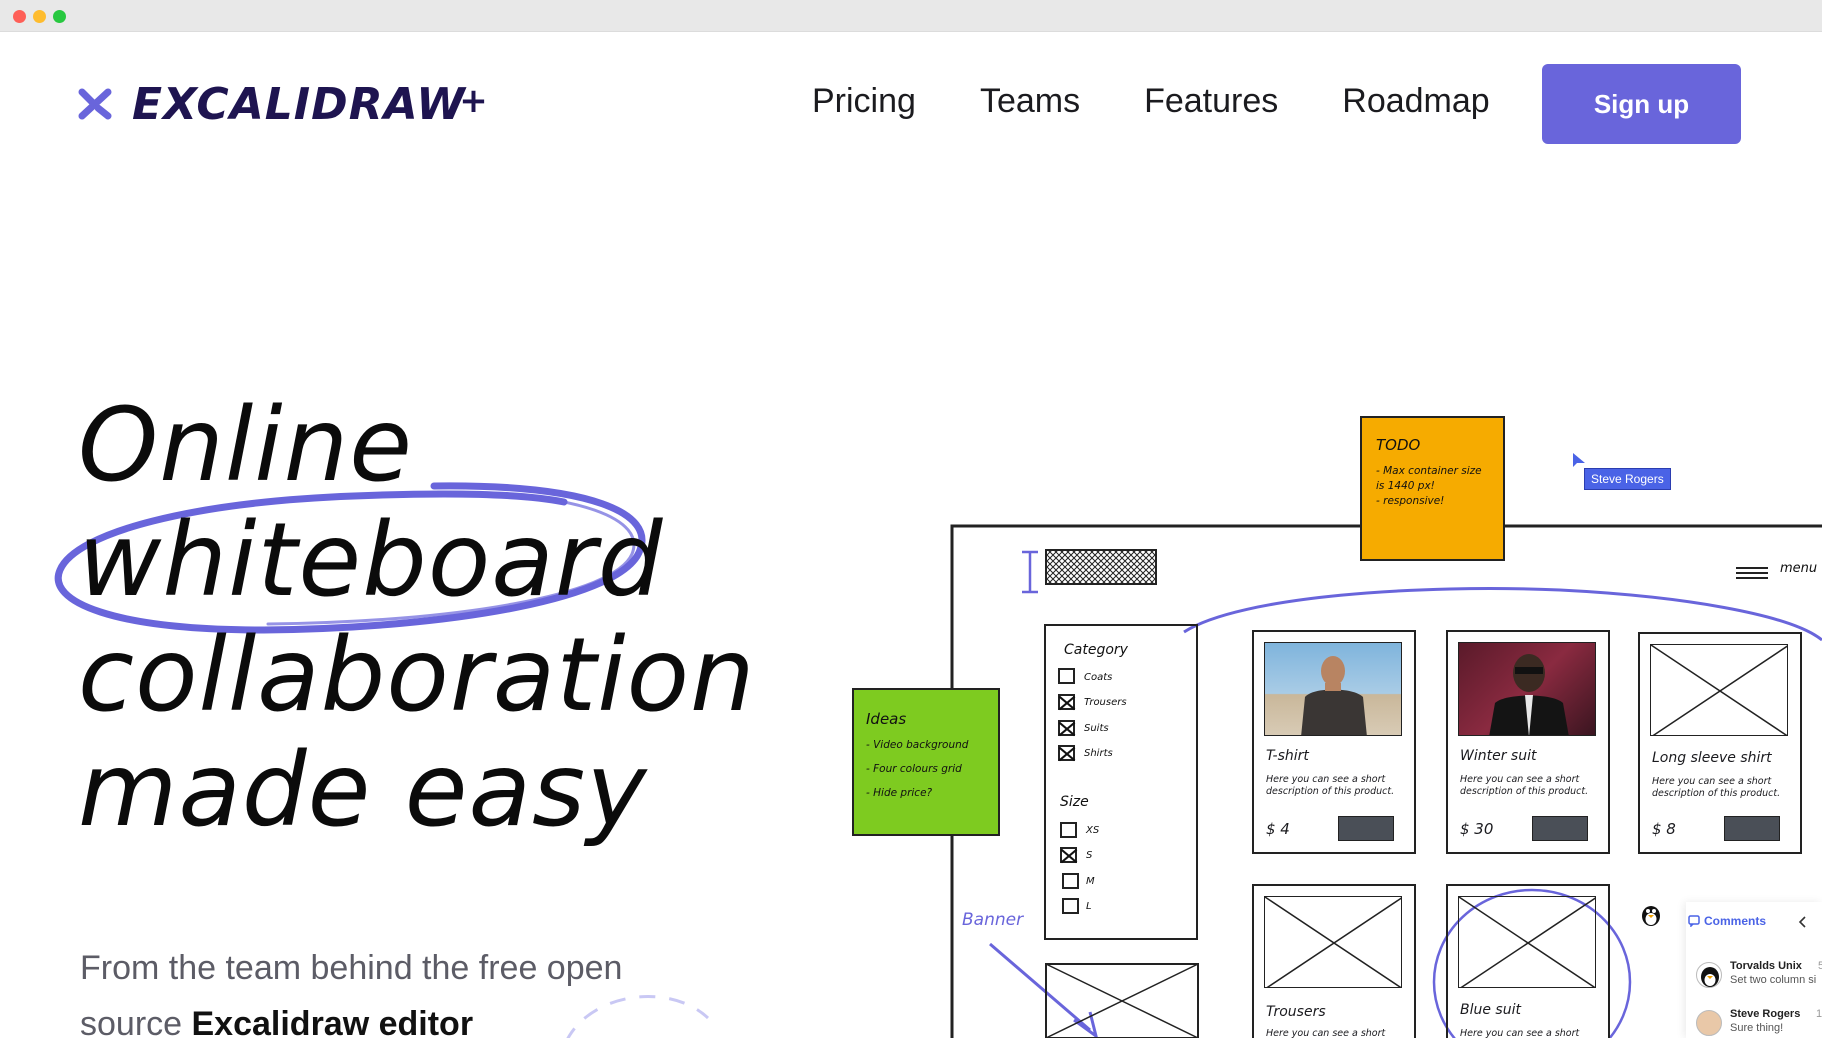  Describe the element at coordinates (1819, 1014) in the screenshot. I see `comment-time: 13` at that location.